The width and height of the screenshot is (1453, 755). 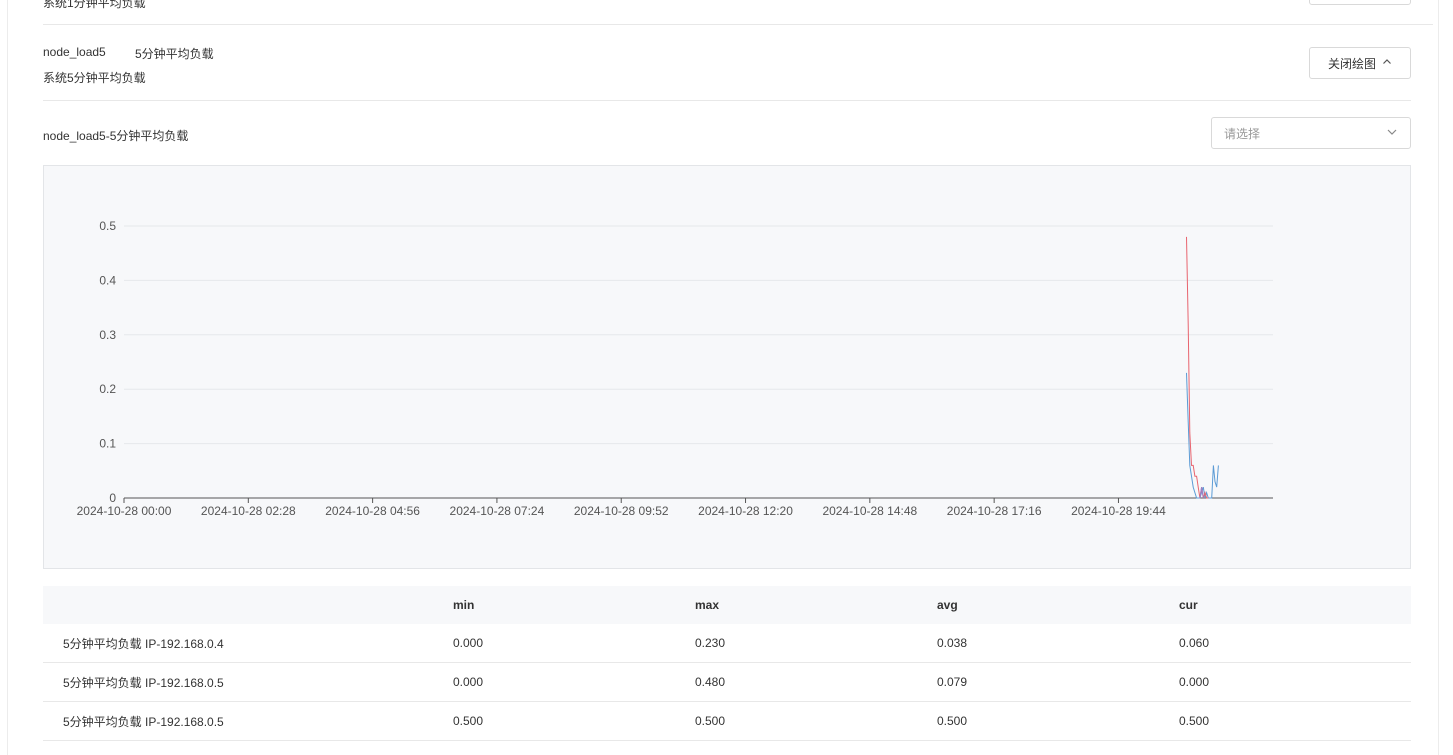 I want to click on y-tick-label: 0.1, so click(x=107, y=444).